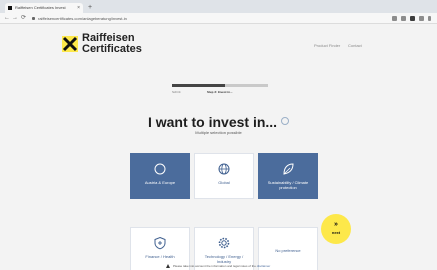 The width and height of the screenshot is (437, 270). I want to click on browser-tab: Raiffeisen Certificates Invest ×, so click(44, 8).